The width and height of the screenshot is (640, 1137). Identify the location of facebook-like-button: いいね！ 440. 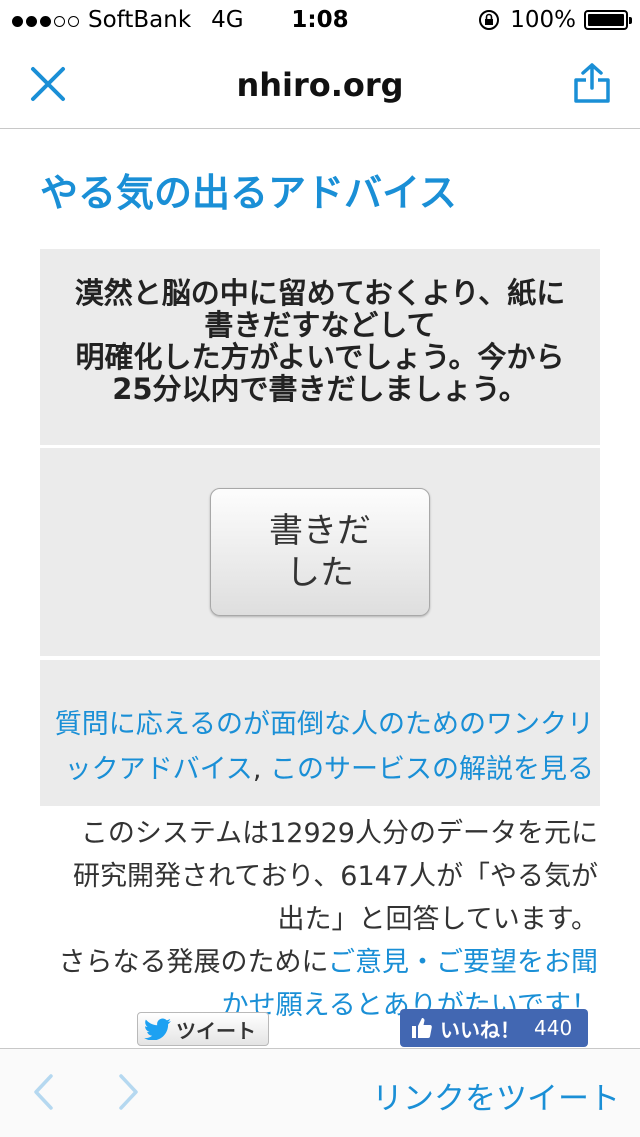
(494, 1028).